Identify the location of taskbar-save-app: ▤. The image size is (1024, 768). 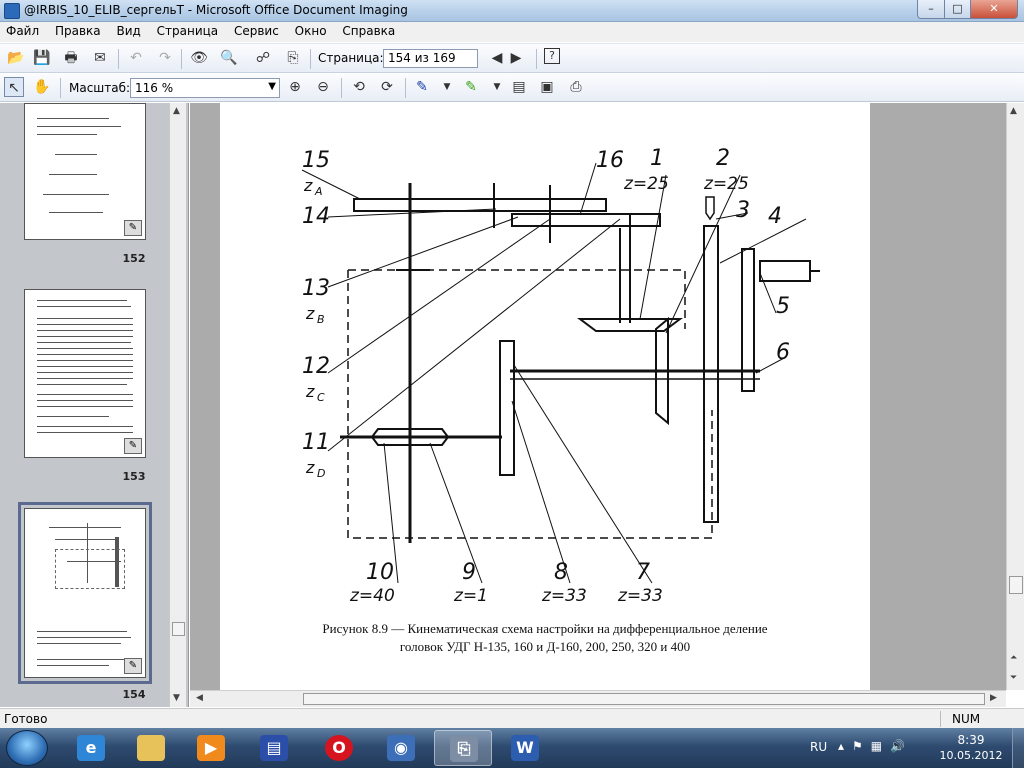
(274, 748).